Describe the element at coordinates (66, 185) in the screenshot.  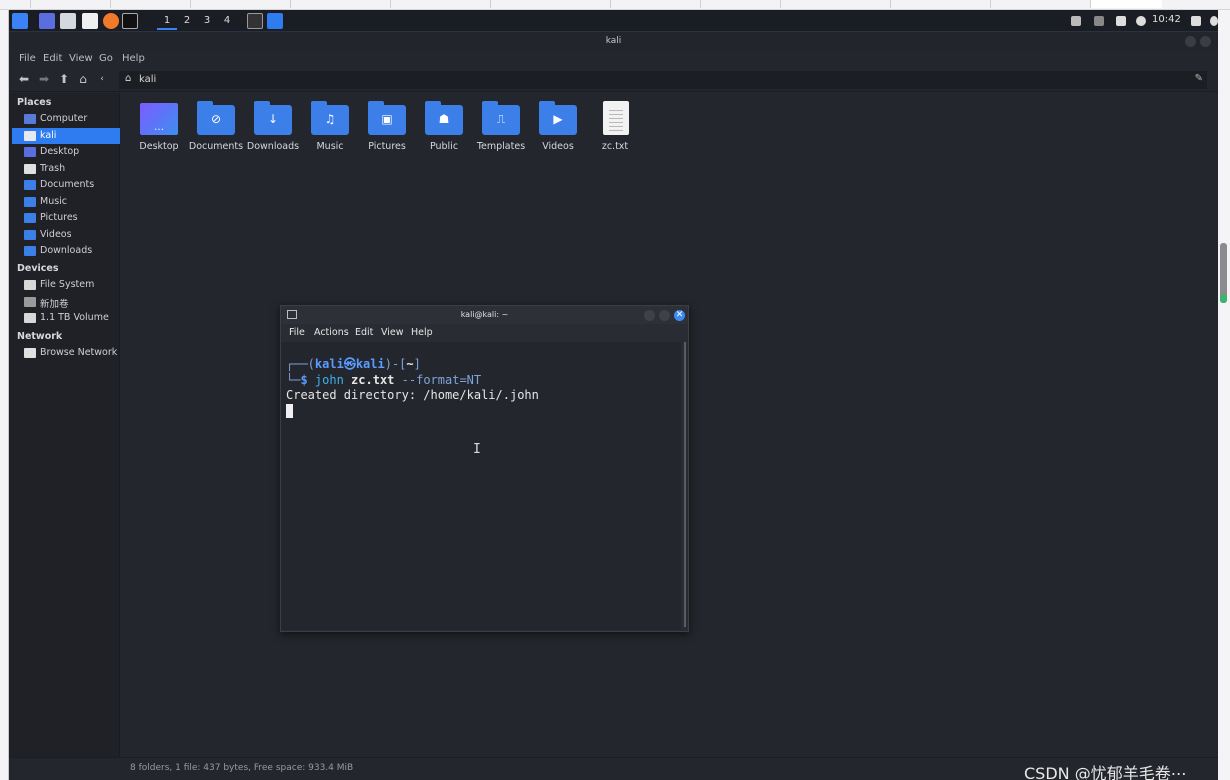
I see `sidebar-item-documents: Documents` at that location.